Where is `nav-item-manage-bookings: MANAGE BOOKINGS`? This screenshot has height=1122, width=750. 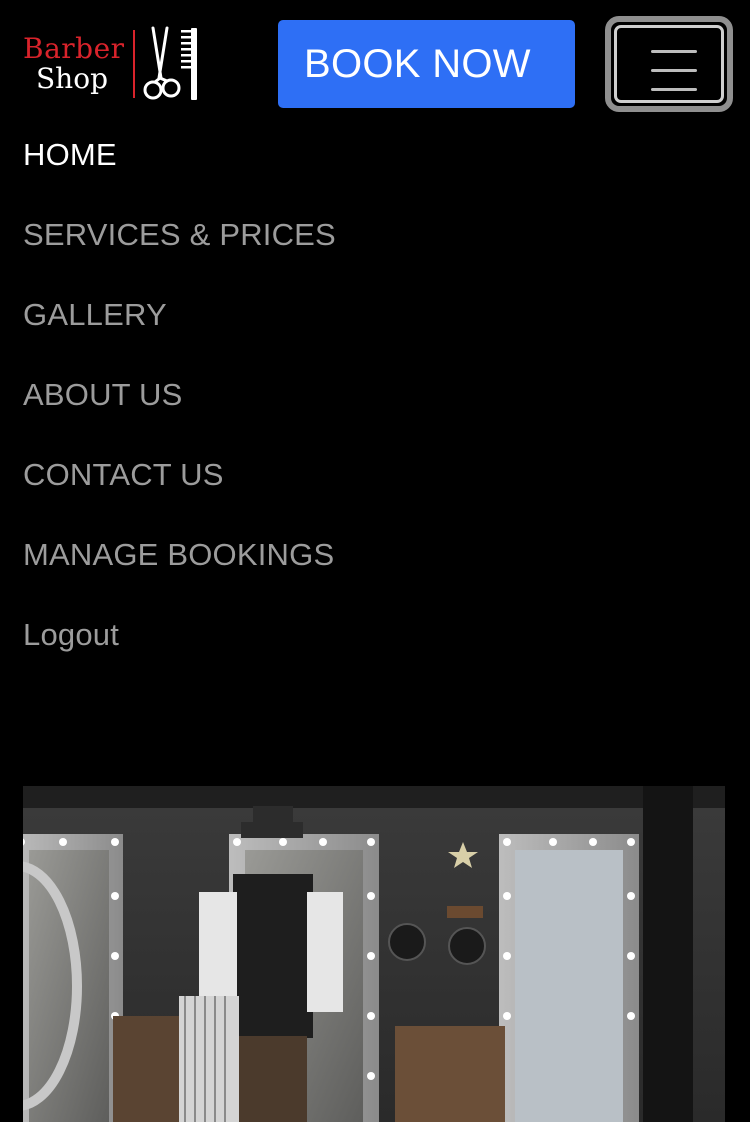
nav-item-manage-bookings: MANAGE BOOKINGS is located at coordinates (373, 570).